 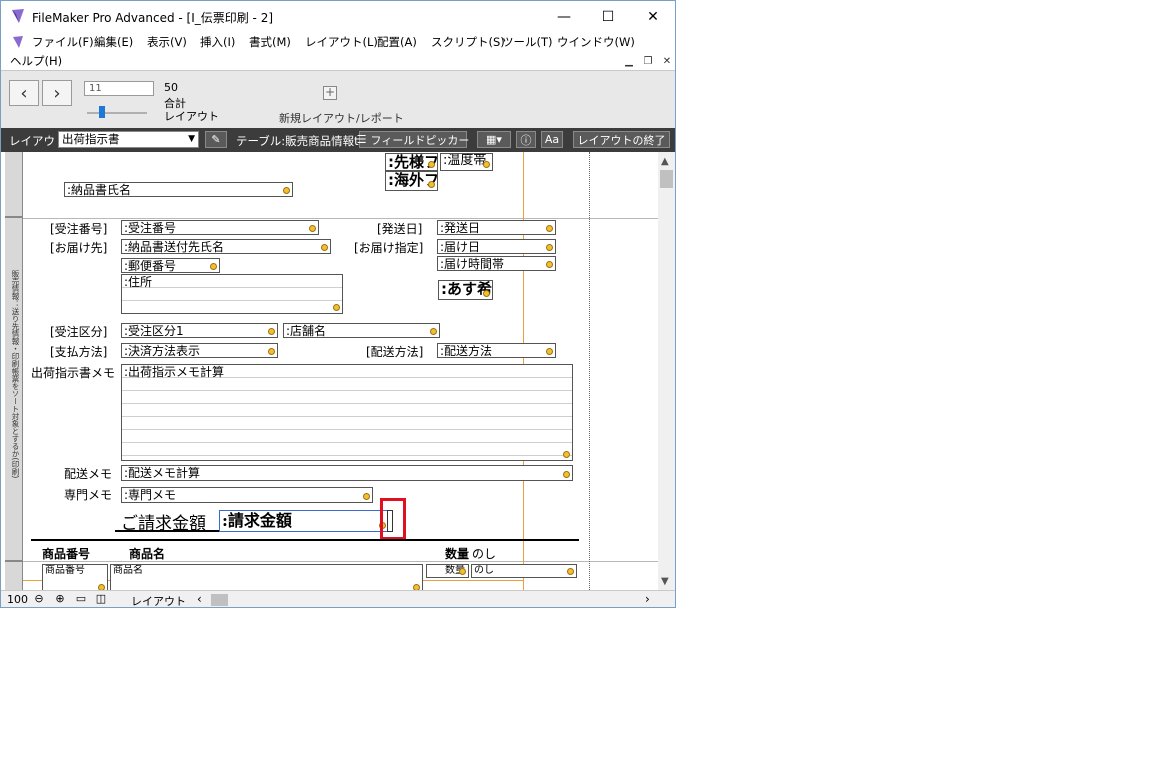 What do you see at coordinates (347, 412) in the screenshot?
I see `memo-field: :出荷指示メモ計算` at bounding box center [347, 412].